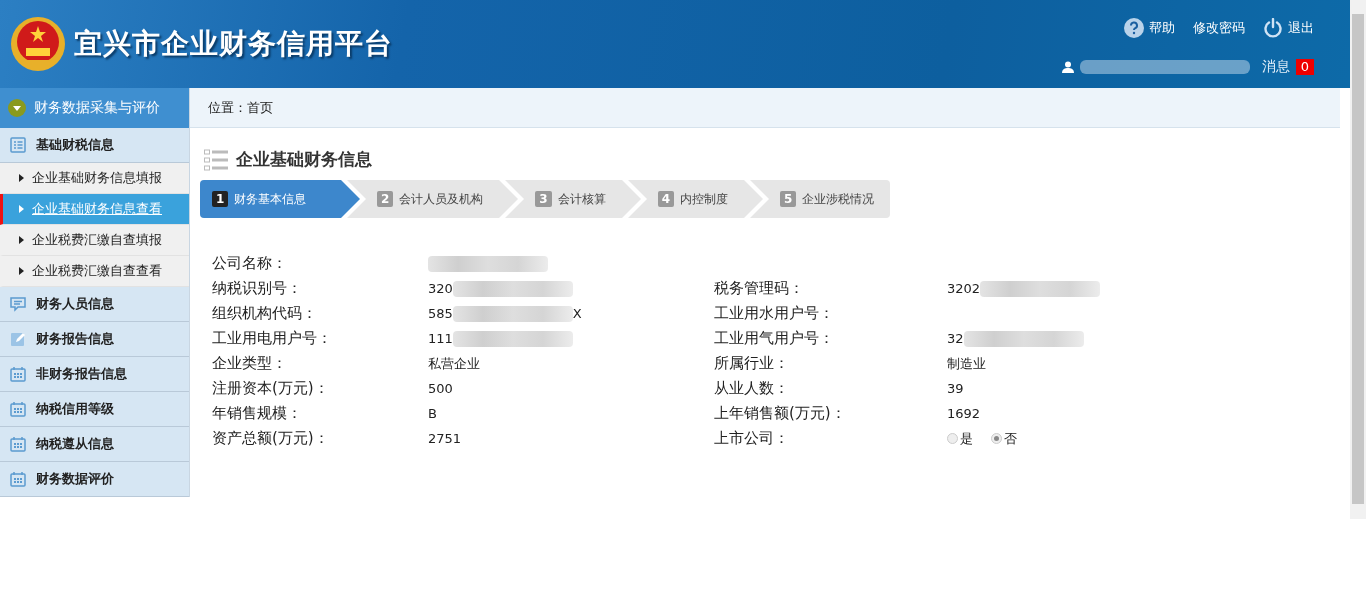  What do you see at coordinates (1149, 28) in the screenshot?
I see `help-link: 帮助` at bounding box center [1149, 28].